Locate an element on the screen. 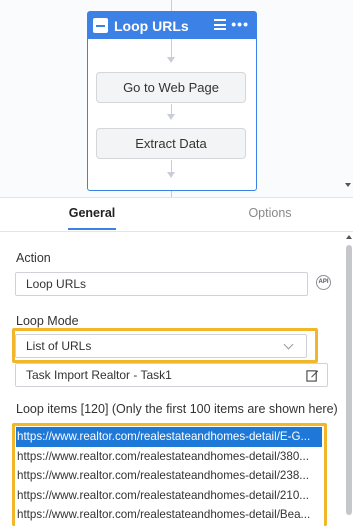 This screenshot has width=353, height=526. loop-mode-label: Loop Mode is located at coordinates (47, 321).